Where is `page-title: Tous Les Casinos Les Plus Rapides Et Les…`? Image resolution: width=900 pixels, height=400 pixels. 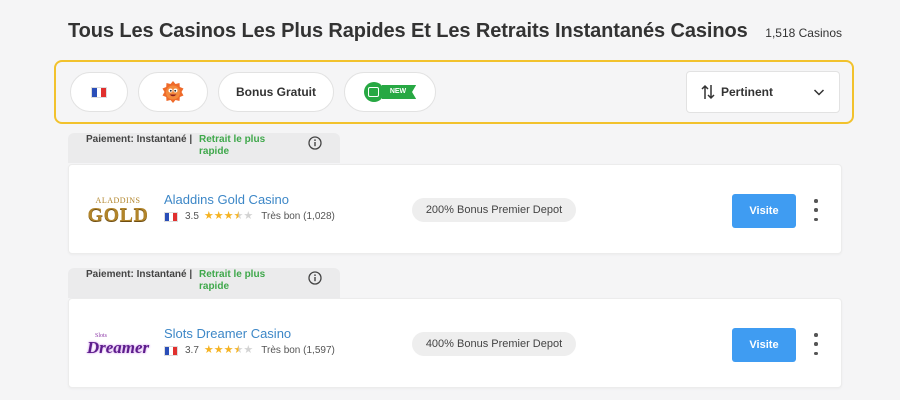 page-title: Tous Les Casinos Les Plus Rapides Et Les… is located at coordinates (408, 31).